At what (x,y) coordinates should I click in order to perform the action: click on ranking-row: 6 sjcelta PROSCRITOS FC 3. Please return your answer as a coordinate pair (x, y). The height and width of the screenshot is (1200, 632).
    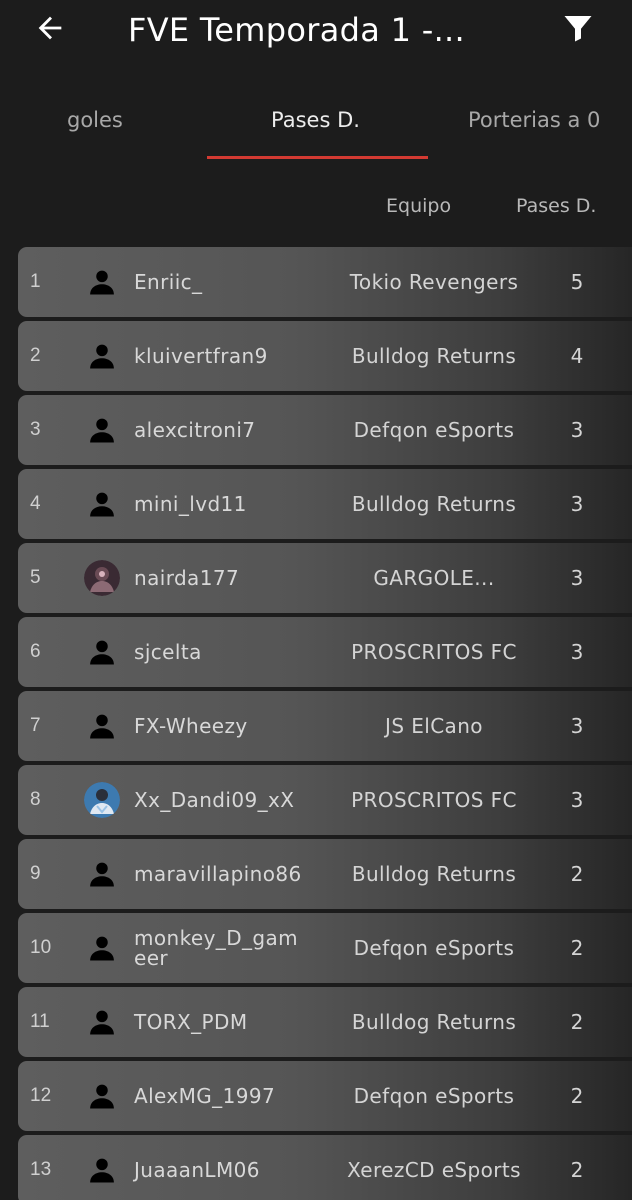
    Looking at the image, I should click on (325, 652).